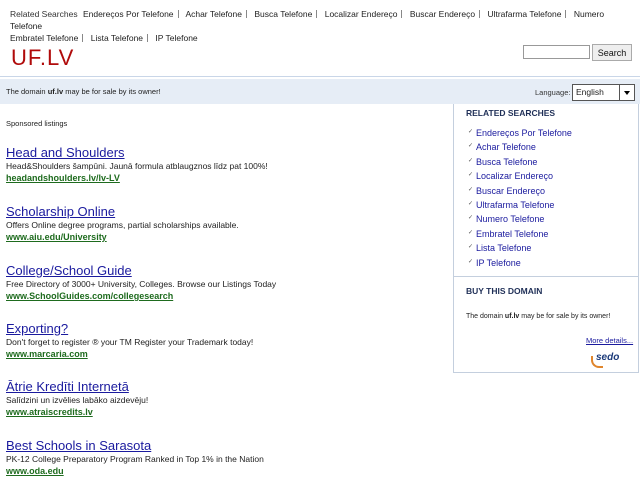 Image resolution: width=640 pixels, height=480 pixels. I want to click on language-value: English, so click(590, 92).